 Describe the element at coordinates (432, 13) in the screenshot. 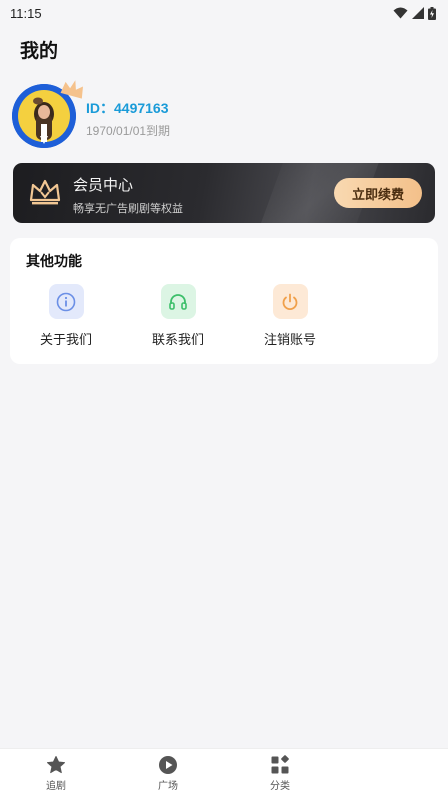

I see `battery-icon` at that location.